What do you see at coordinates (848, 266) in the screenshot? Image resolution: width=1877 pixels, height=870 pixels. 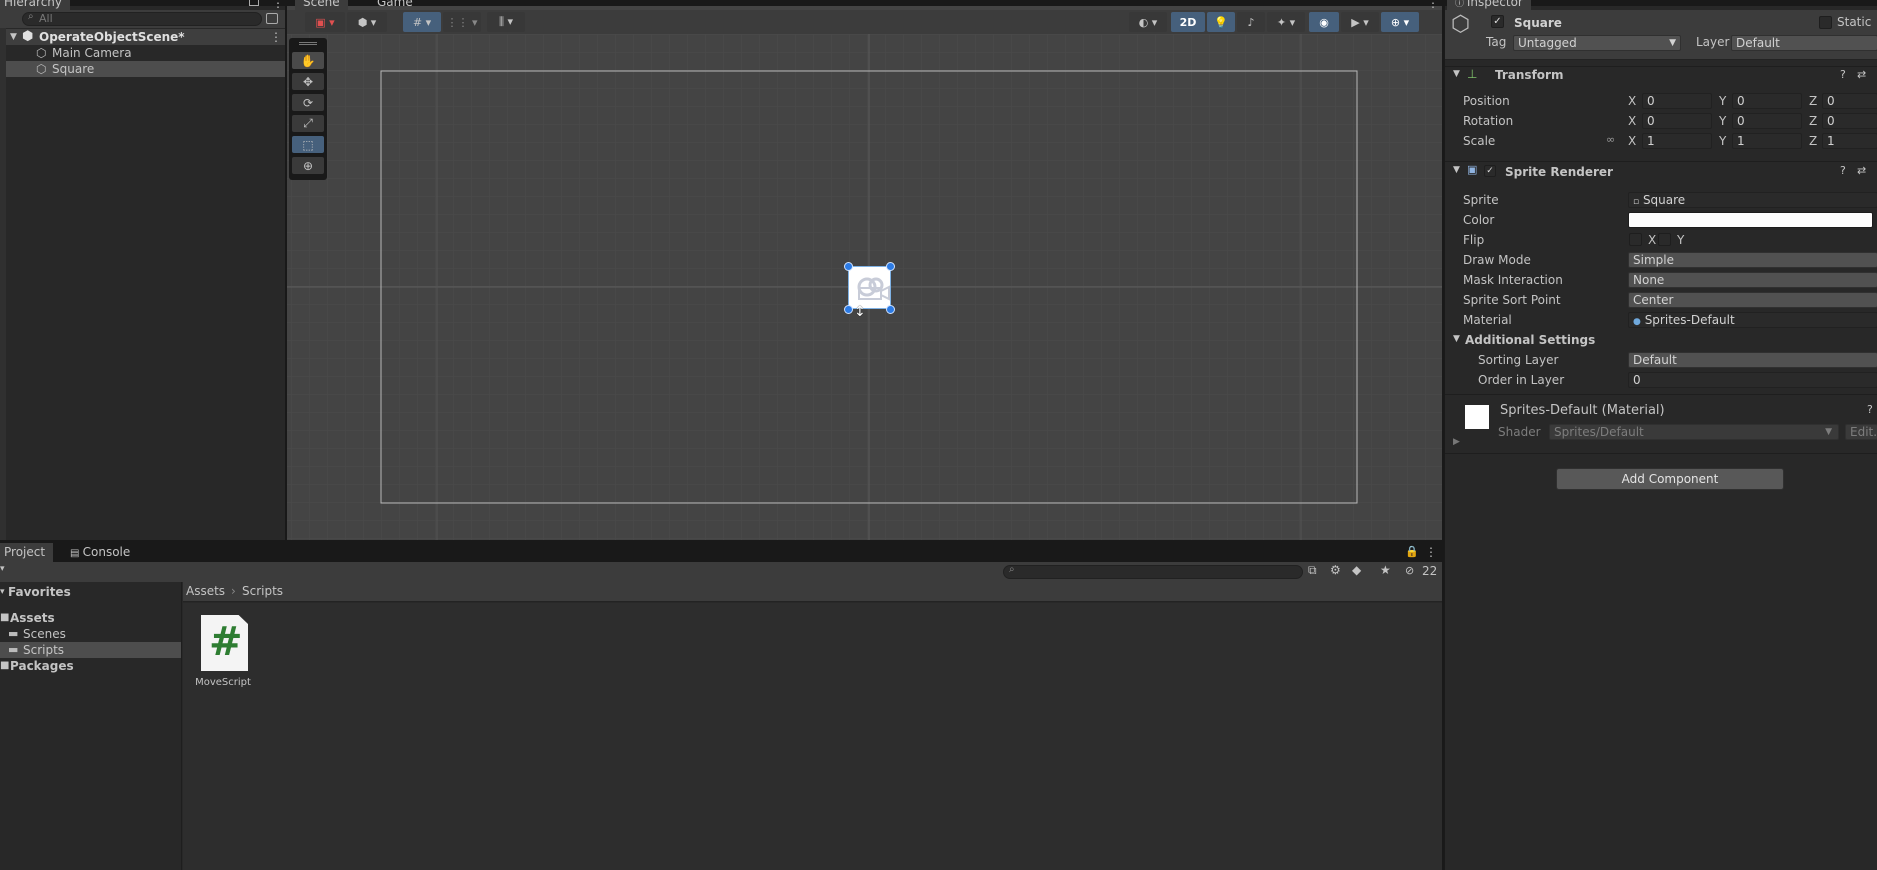 I see `rect-handle-tl` at bounding box center [848, 266].